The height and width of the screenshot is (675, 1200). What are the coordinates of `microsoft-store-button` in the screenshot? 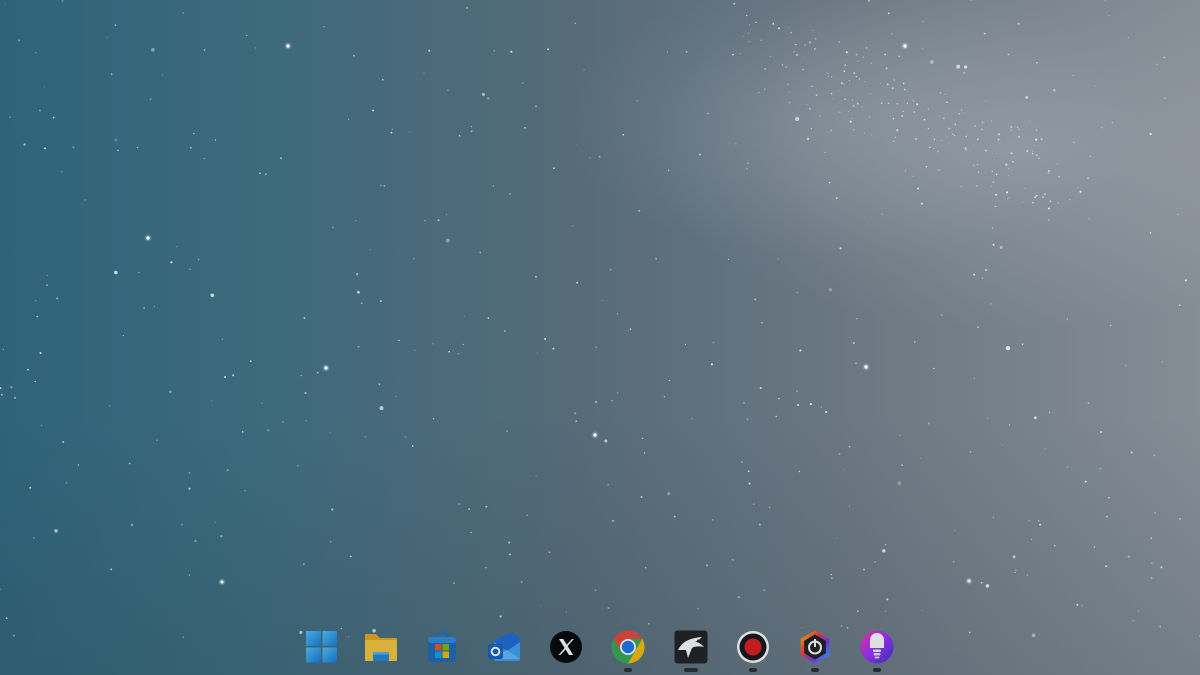 It's located at (442, 649).